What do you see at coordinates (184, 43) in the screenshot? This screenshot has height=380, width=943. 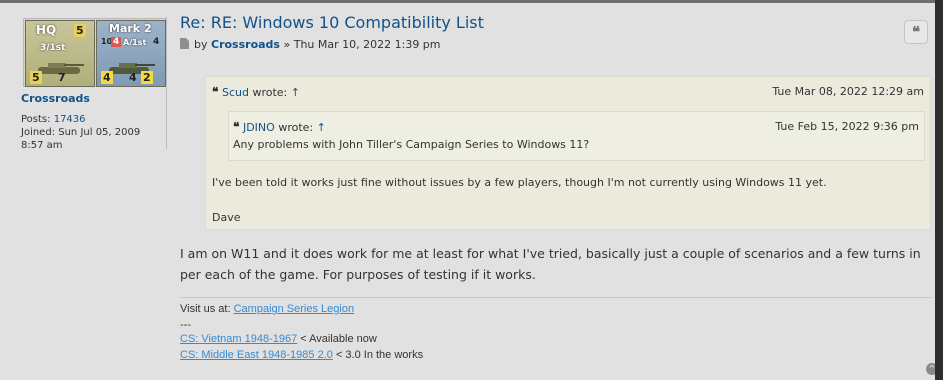 I see `post-icon` at bounding box center [184, 43].